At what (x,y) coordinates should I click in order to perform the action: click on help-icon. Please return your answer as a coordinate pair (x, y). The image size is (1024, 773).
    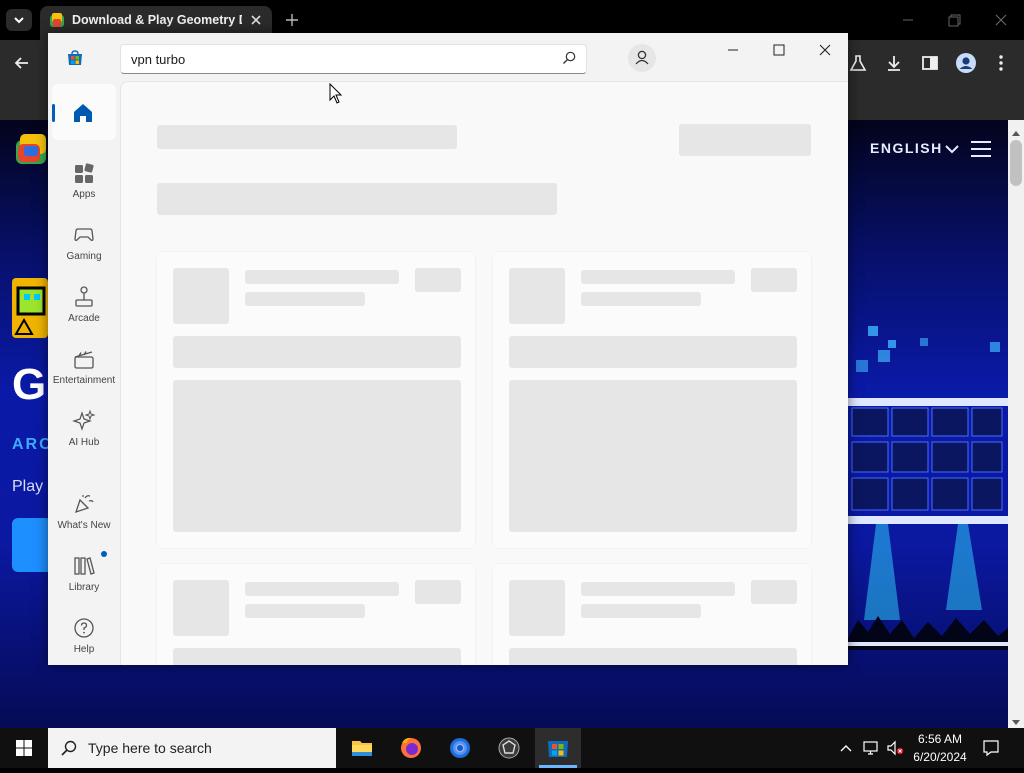
    Looking at the image, I should click on (84, 628).